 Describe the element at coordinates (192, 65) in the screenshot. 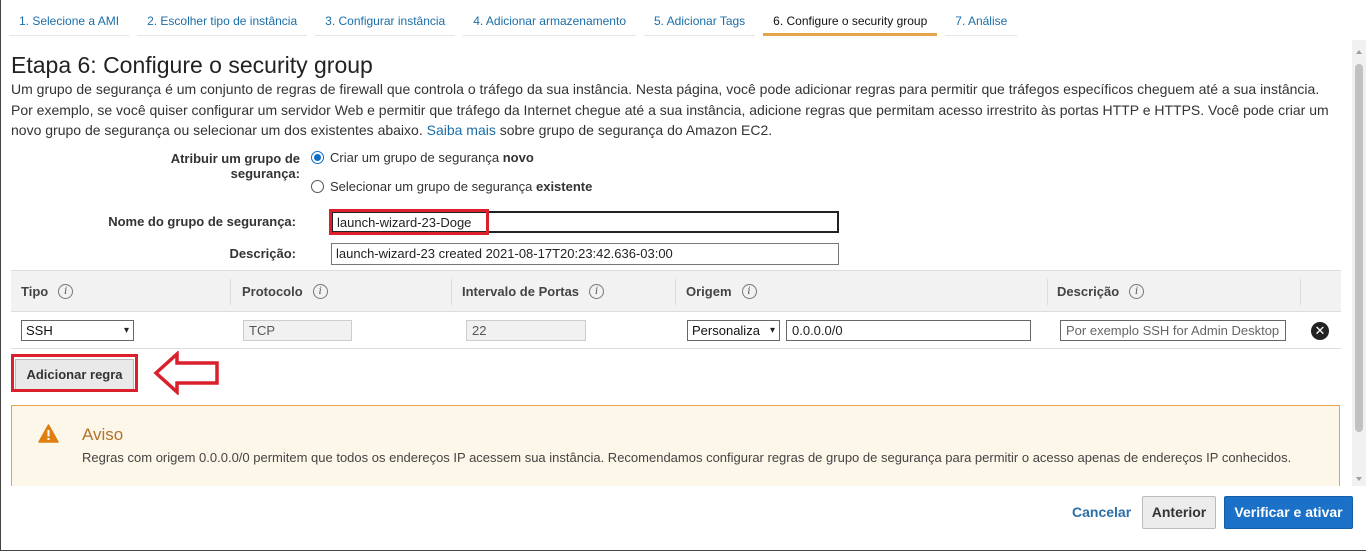

I see `page-title: Etapa 6: Configure o security group` at that location.